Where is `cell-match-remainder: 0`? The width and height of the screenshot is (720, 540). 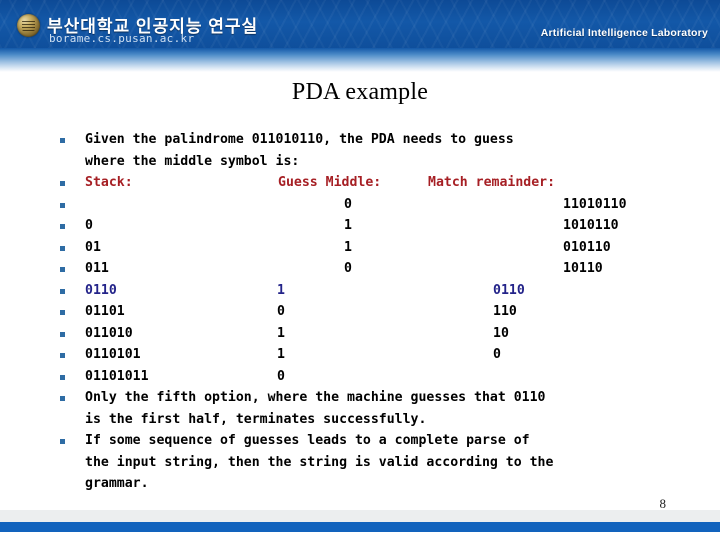 cell-match-remainder: 0 is located at coordinates (497, 354).